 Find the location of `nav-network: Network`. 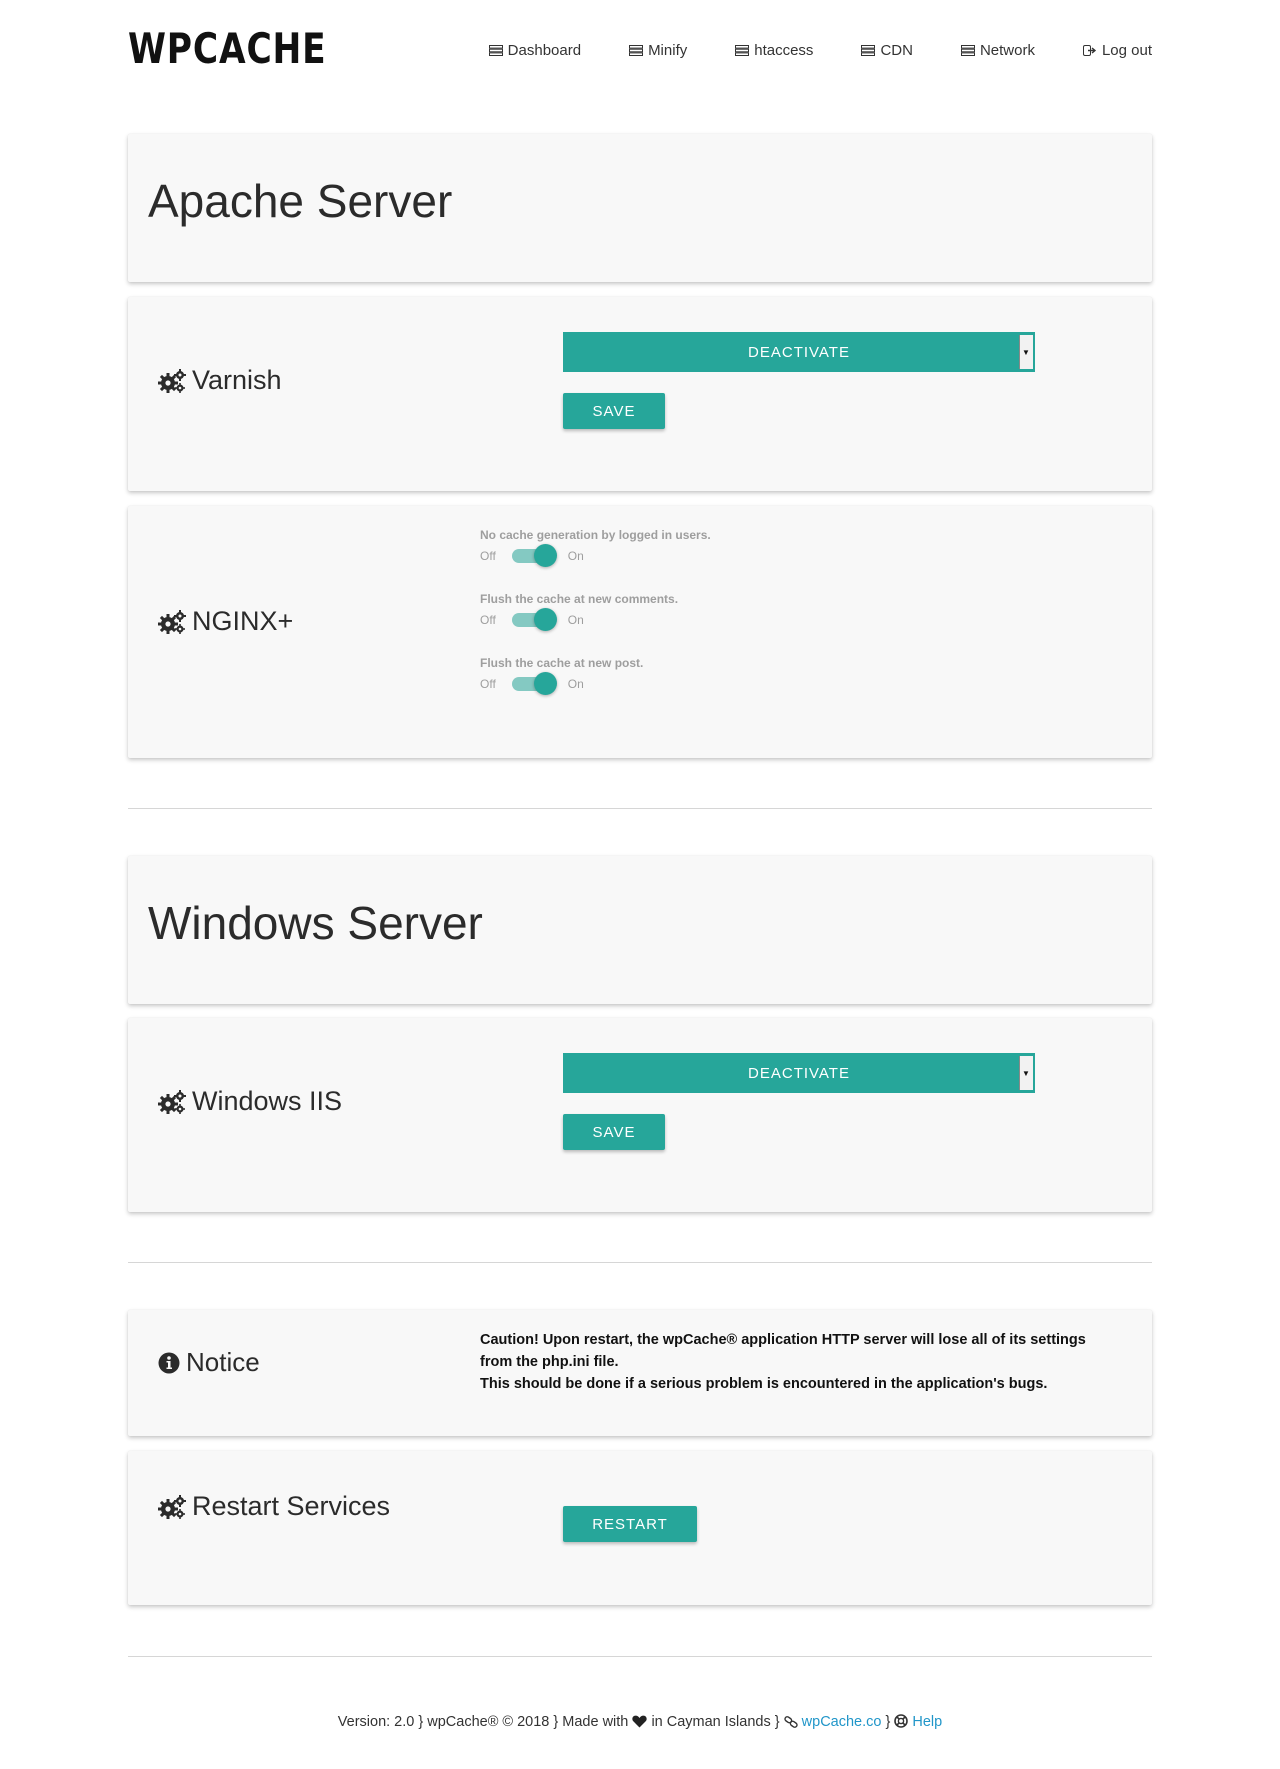

nav-network: Network is located at coordinates (997, 50).